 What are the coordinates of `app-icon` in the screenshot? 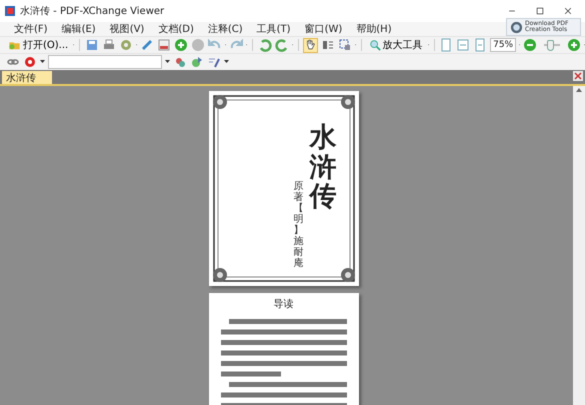 It's located at (10, 11).